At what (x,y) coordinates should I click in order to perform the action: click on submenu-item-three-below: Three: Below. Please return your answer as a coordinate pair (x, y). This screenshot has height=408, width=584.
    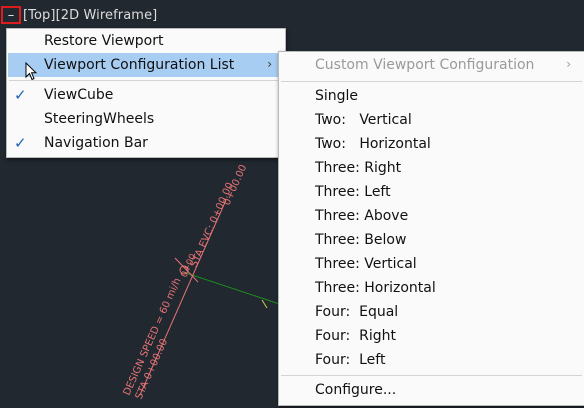
    Looking at the image, I should click on (431, 240).